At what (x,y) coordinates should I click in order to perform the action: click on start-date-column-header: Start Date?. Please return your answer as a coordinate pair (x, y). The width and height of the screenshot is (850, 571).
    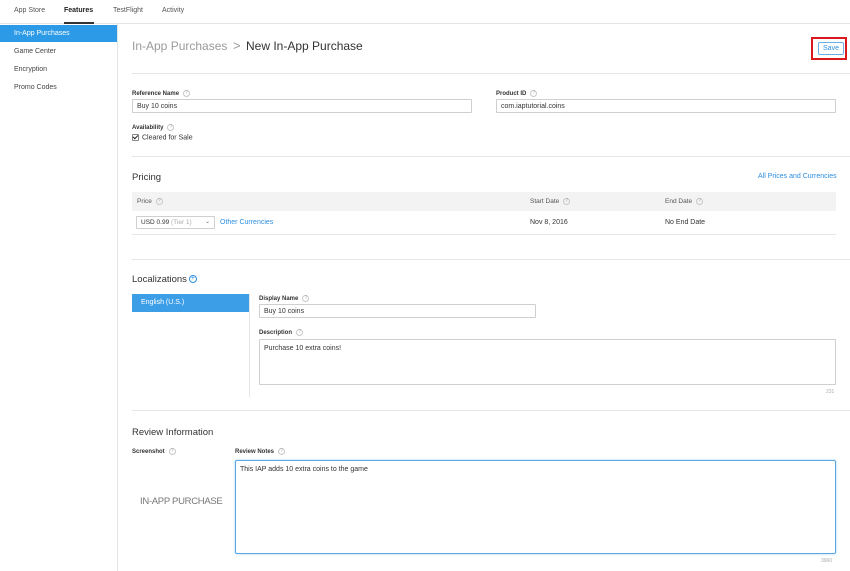
    Looking at the image, I should click on (550, 201).